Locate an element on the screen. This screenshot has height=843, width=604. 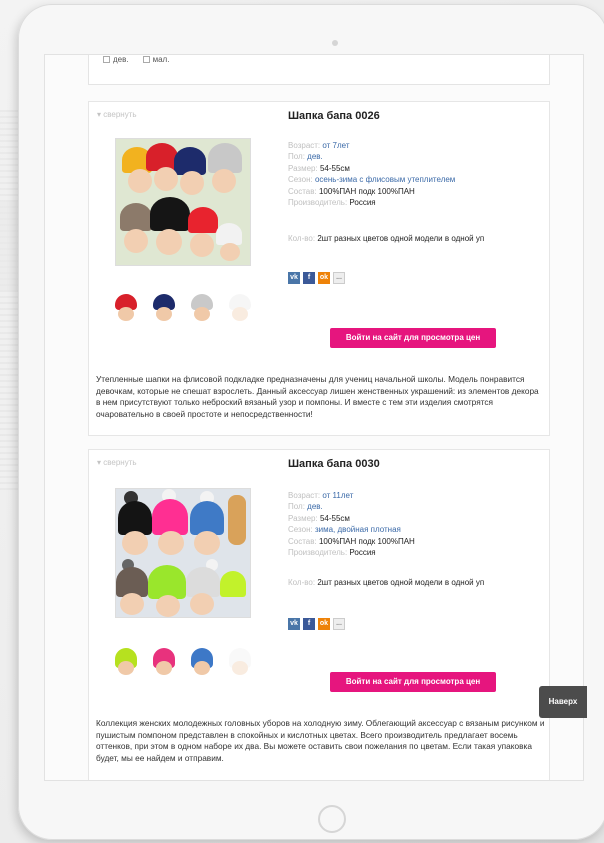
filter-card: дев. мал. is located at coordinates (319, 70).